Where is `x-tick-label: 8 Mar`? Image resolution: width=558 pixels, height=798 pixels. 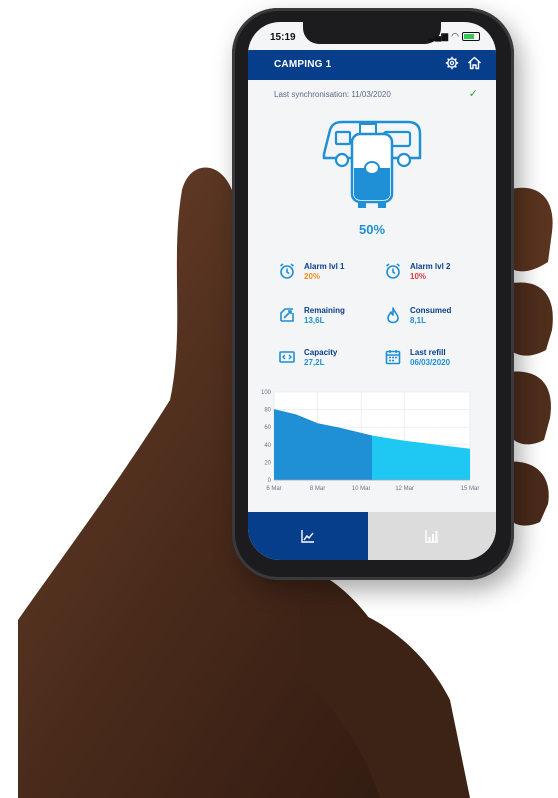
x-tick-label: 8 Mar is located at coordinates (317, 489).